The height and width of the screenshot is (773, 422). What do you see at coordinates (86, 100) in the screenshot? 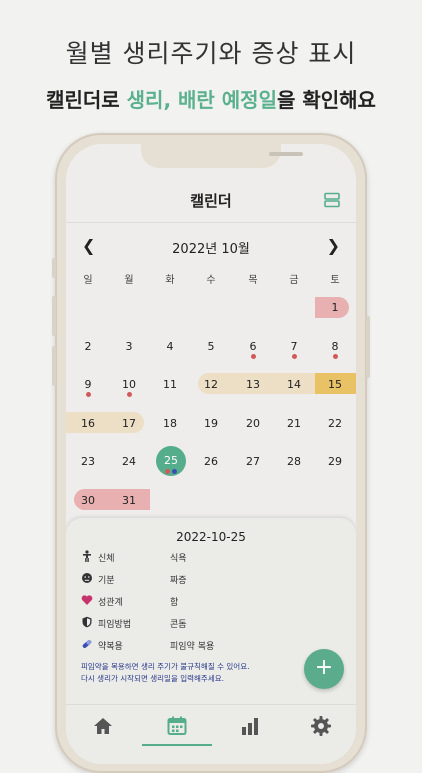
I see `subheadline-pre: 캘린더로` at bounding box center [86, 100].